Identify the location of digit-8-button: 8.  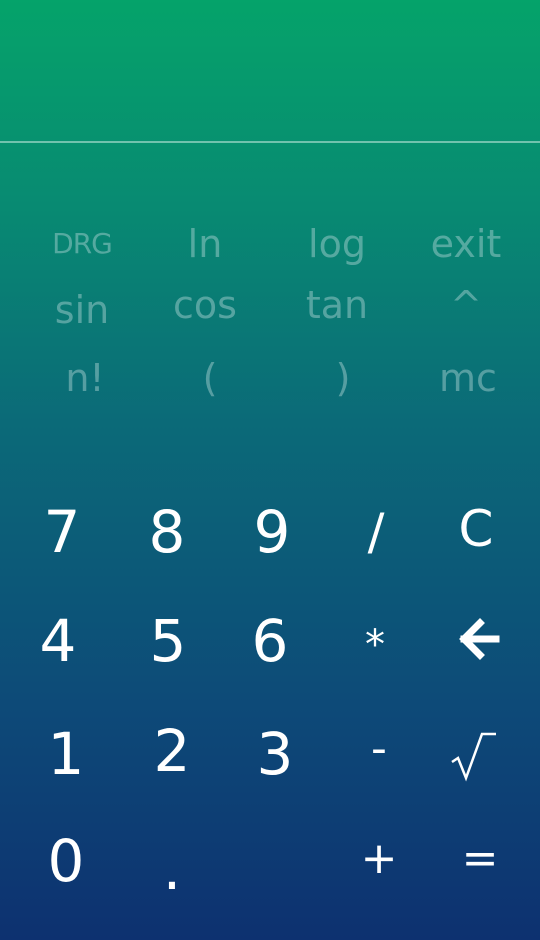
(167, 532).